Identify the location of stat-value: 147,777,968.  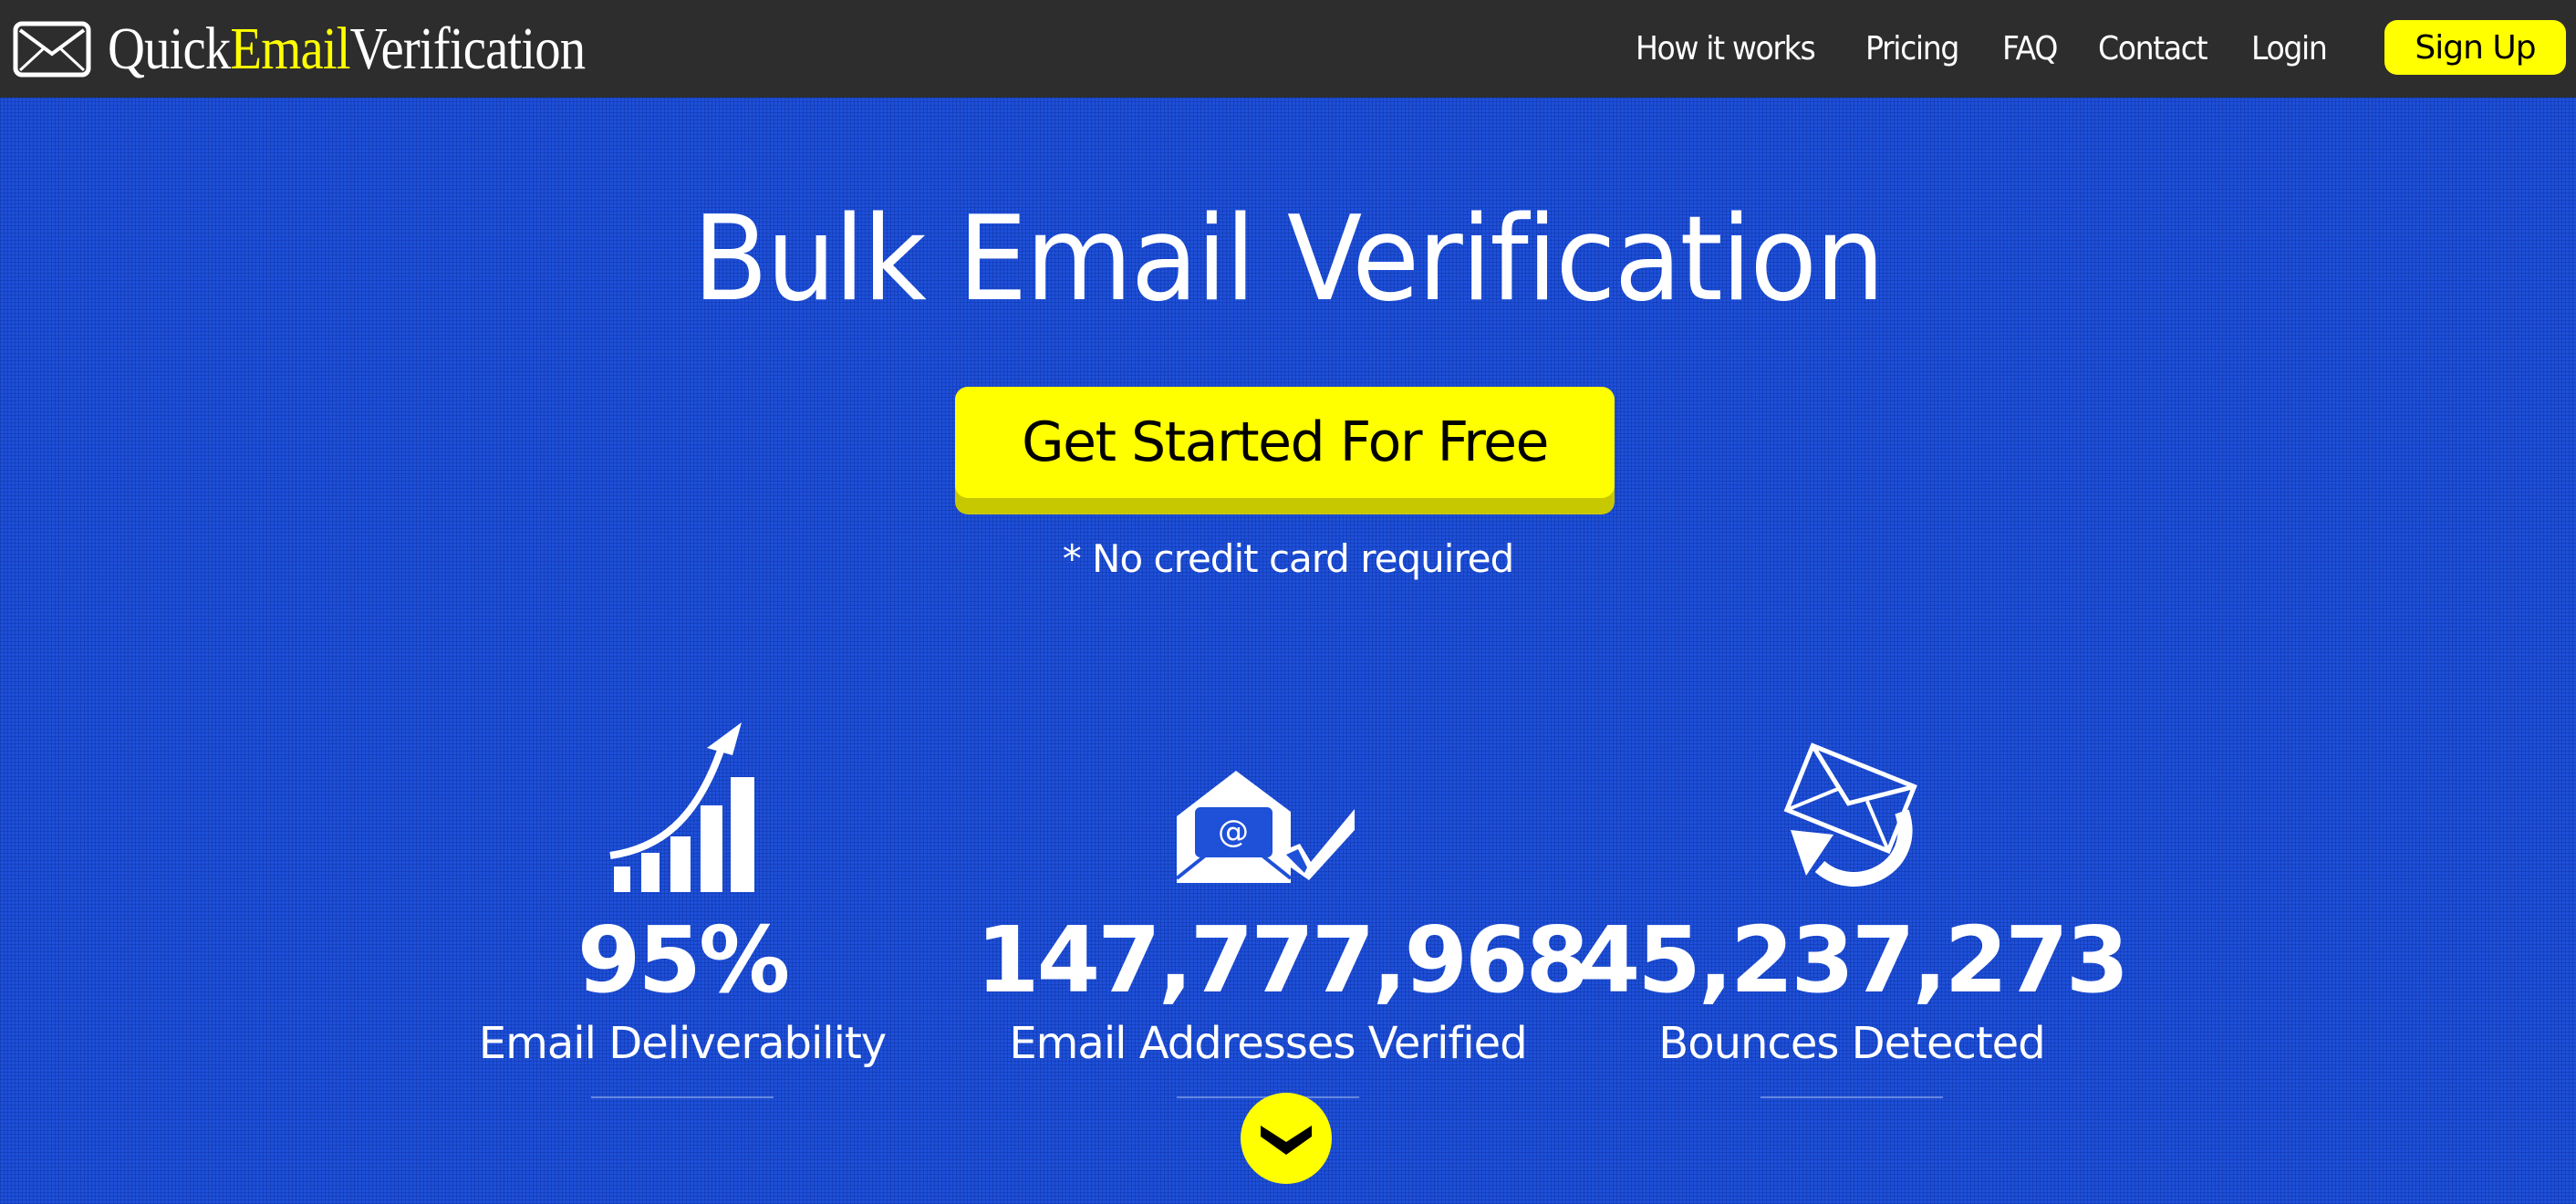
(1282, 960).